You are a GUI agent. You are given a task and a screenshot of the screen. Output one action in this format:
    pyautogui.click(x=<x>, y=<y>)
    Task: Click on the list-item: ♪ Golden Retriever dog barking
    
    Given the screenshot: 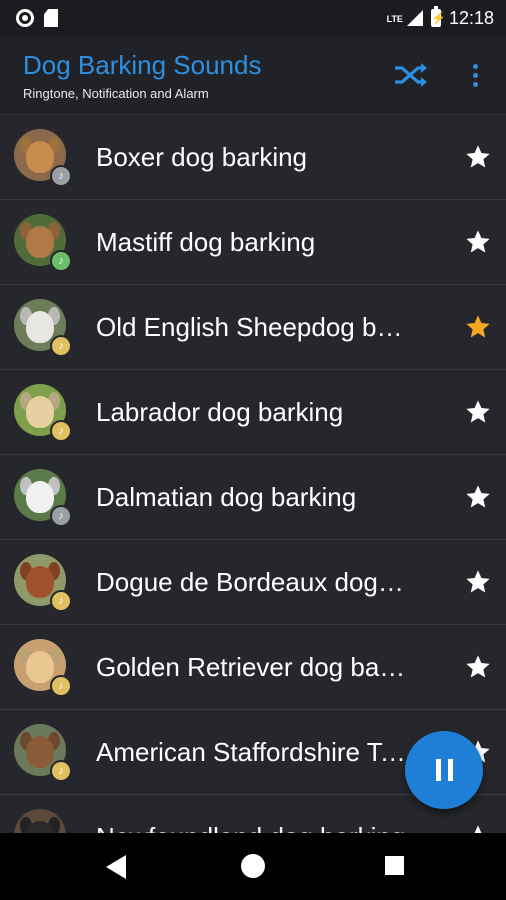 What is the action you would take?
    pyautogui.click(x=253, y=667)
    